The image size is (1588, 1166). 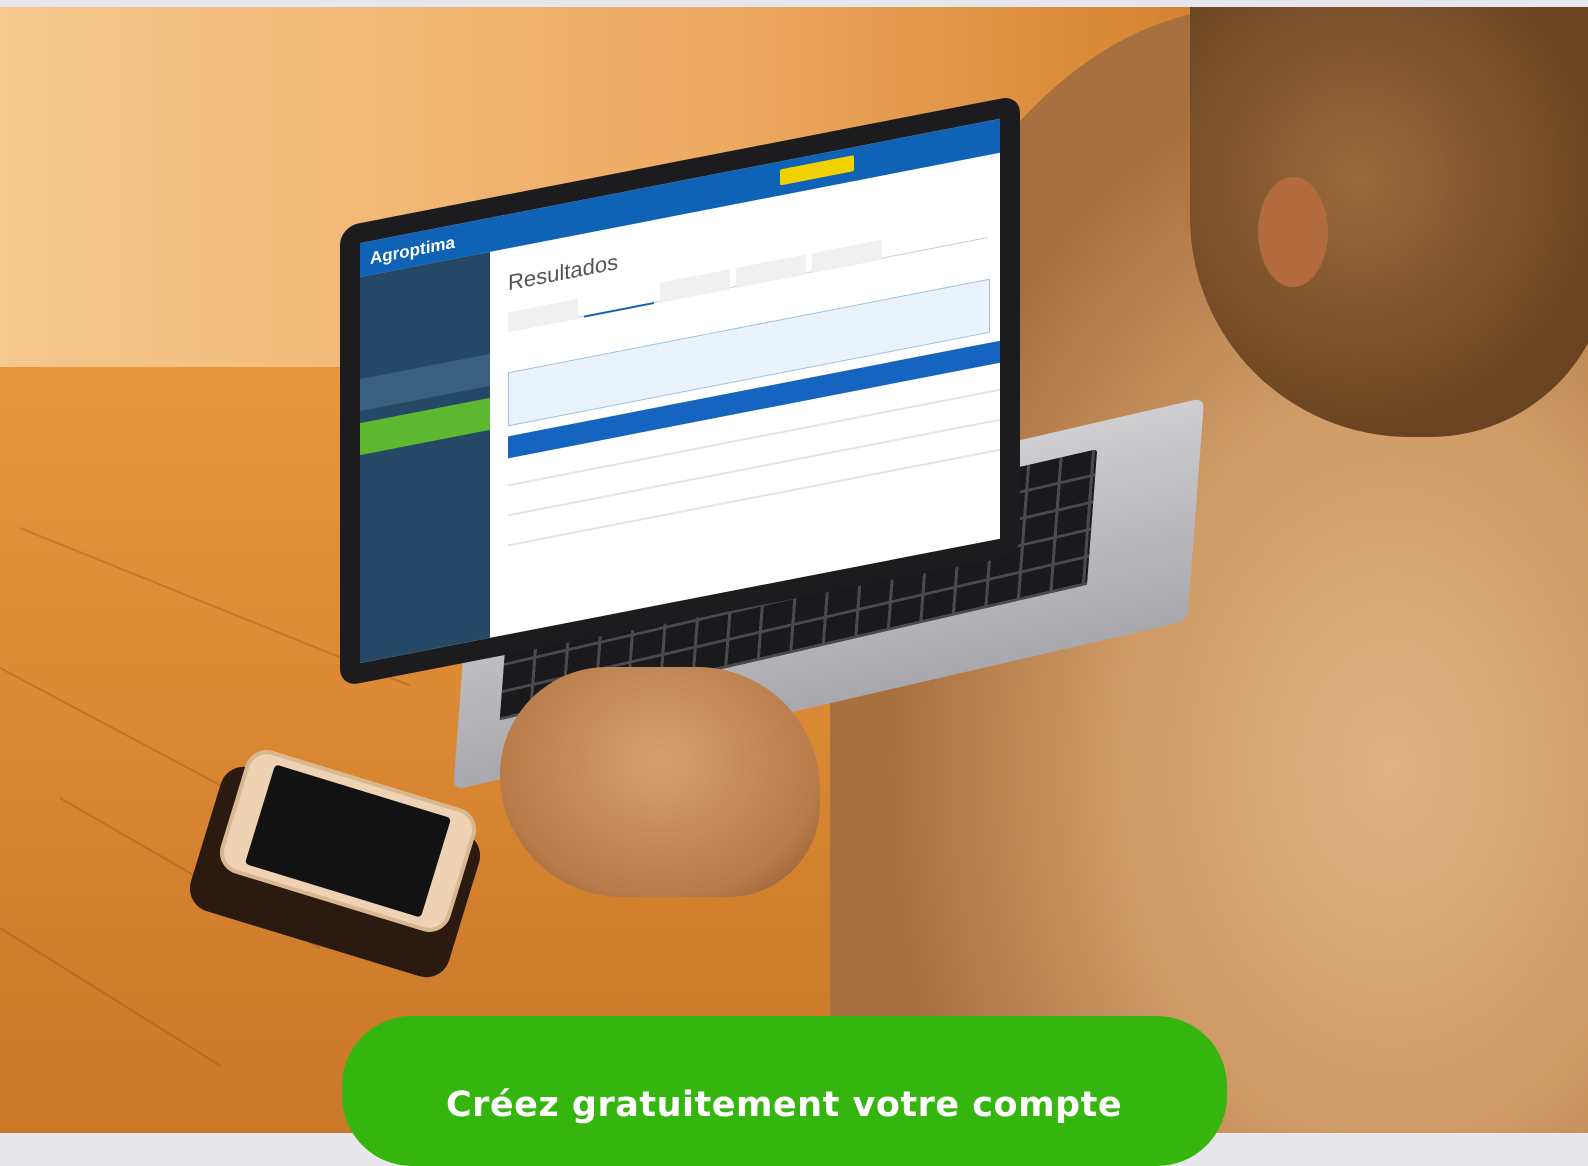 I want to click on app-sidebar, so click(x=425, y=457).